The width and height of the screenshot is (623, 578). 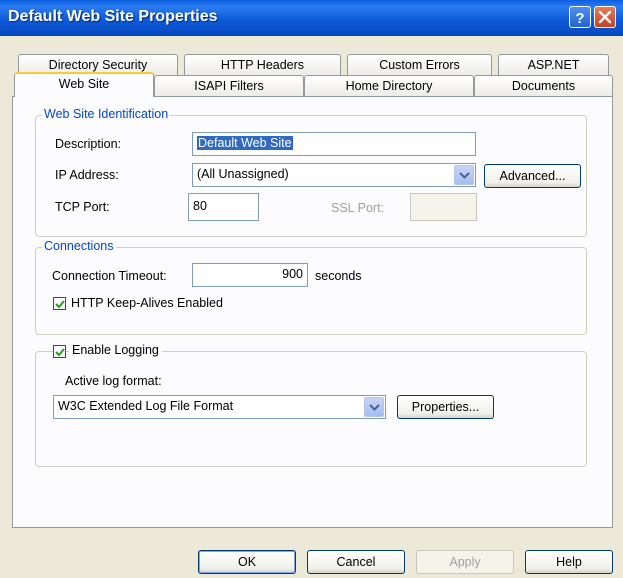 I want to click on log-format-select: W3C Extended Log File Format, so click(x=219, y=407).